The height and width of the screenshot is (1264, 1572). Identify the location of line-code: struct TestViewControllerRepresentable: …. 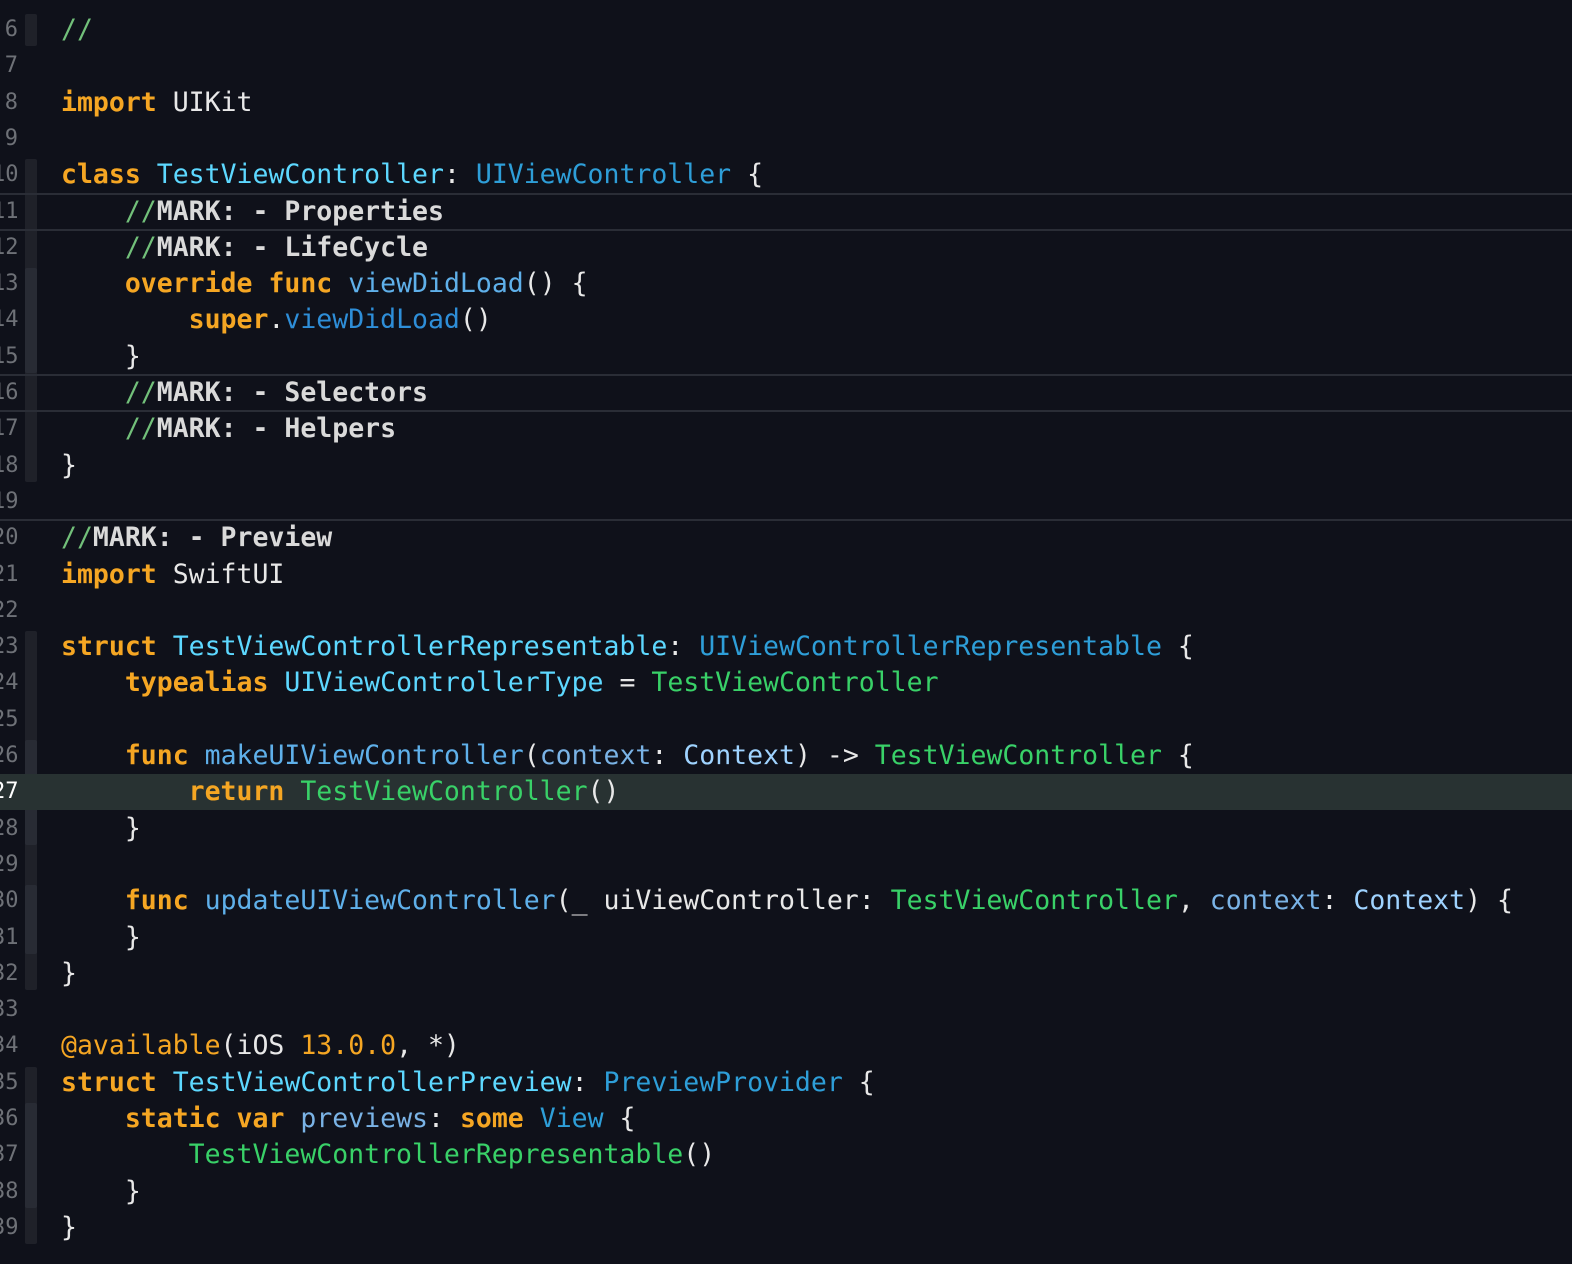
(627, 647).